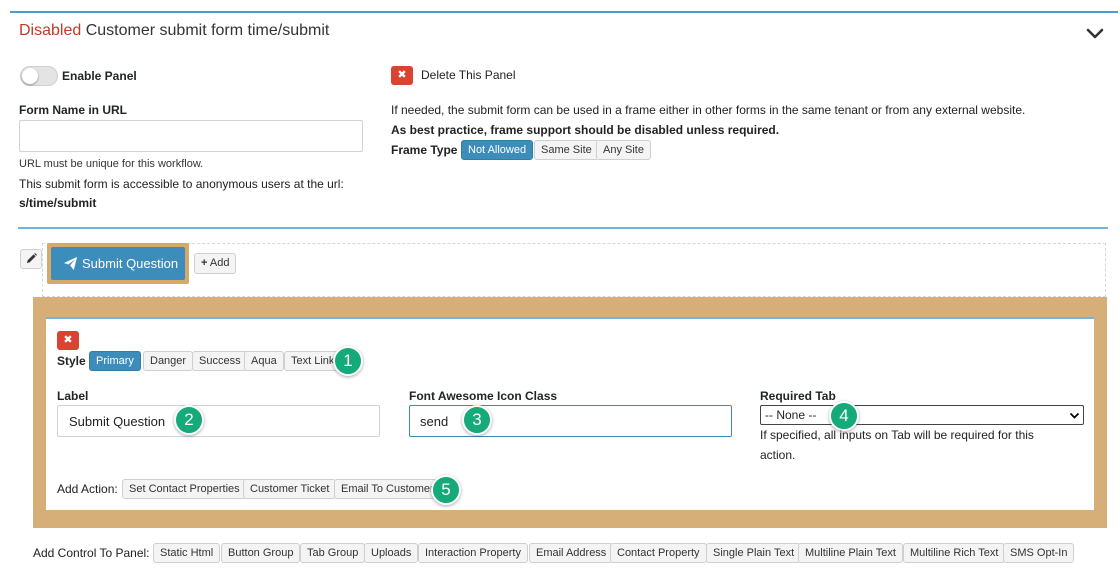  I want to click on pencil-icon, so click(32, 258).